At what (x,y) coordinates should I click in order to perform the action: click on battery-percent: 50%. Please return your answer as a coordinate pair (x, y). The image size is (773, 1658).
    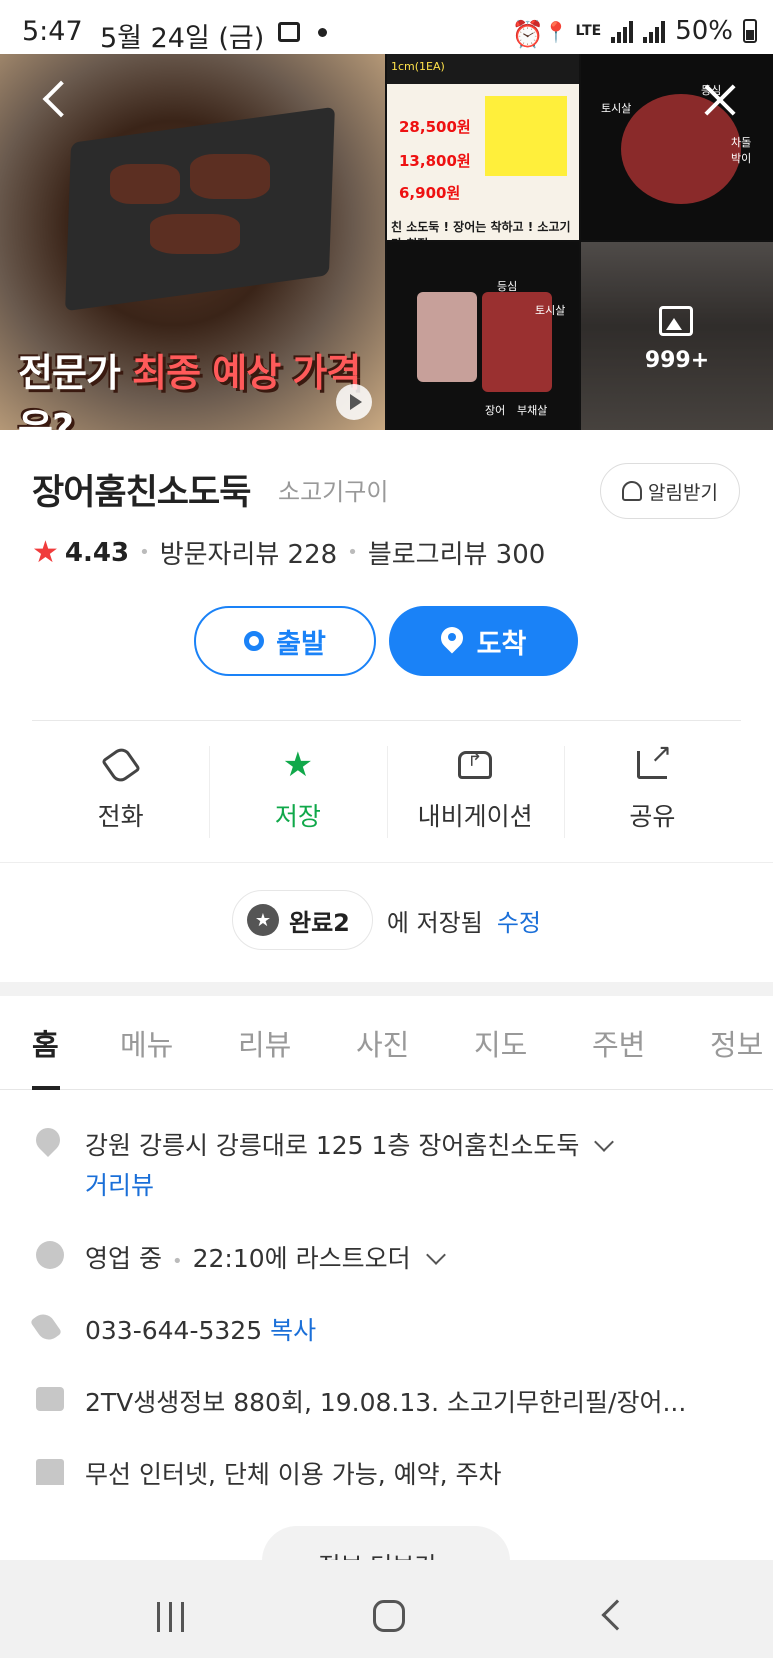
    Looking at the image, I should click on (704, 31).